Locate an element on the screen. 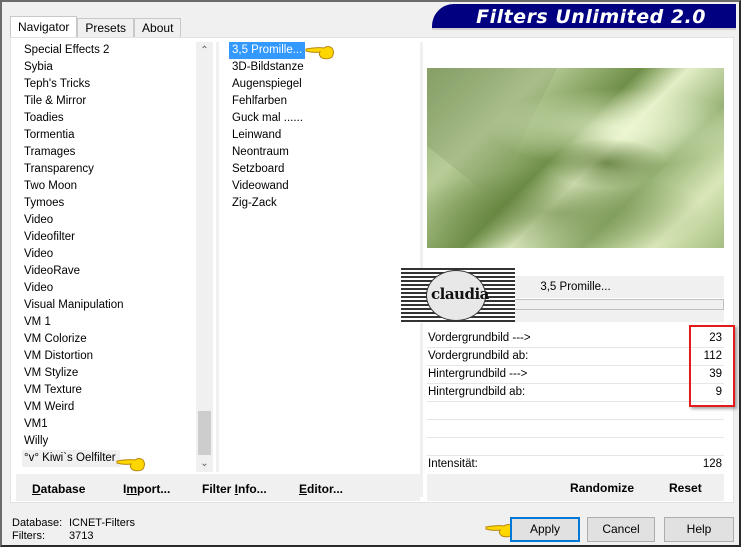  filter-item: Fehlfarben is located at coordinates (259, 101).